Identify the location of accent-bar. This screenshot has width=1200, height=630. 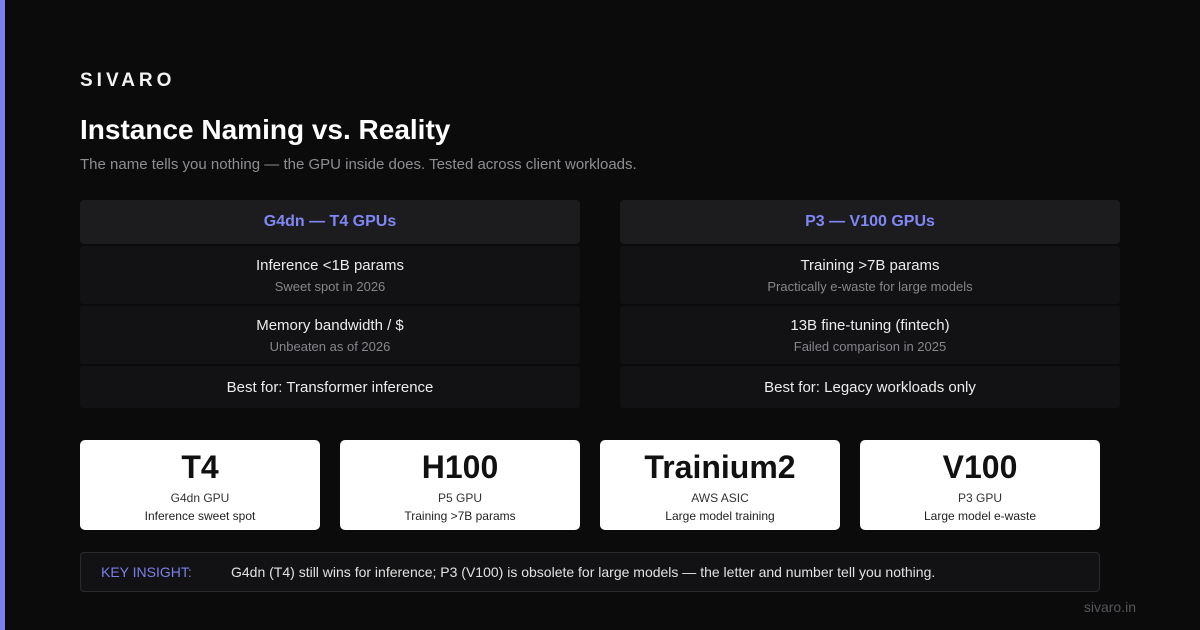
(2, 315).